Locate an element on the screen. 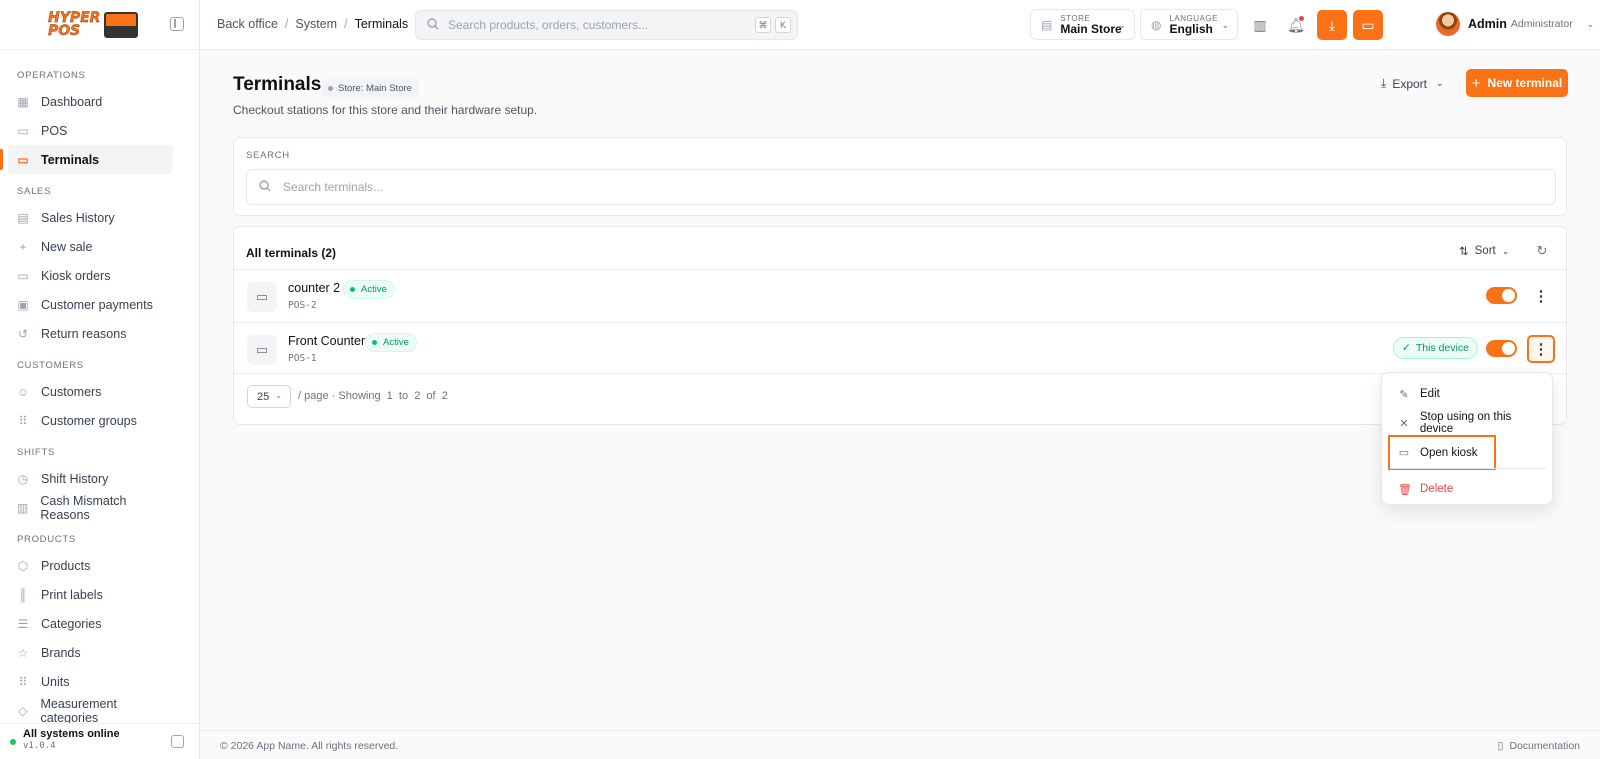 The image size is (1600, 759). sidebar-item-pos: ▭ POS is located at coordinates (90, 130).